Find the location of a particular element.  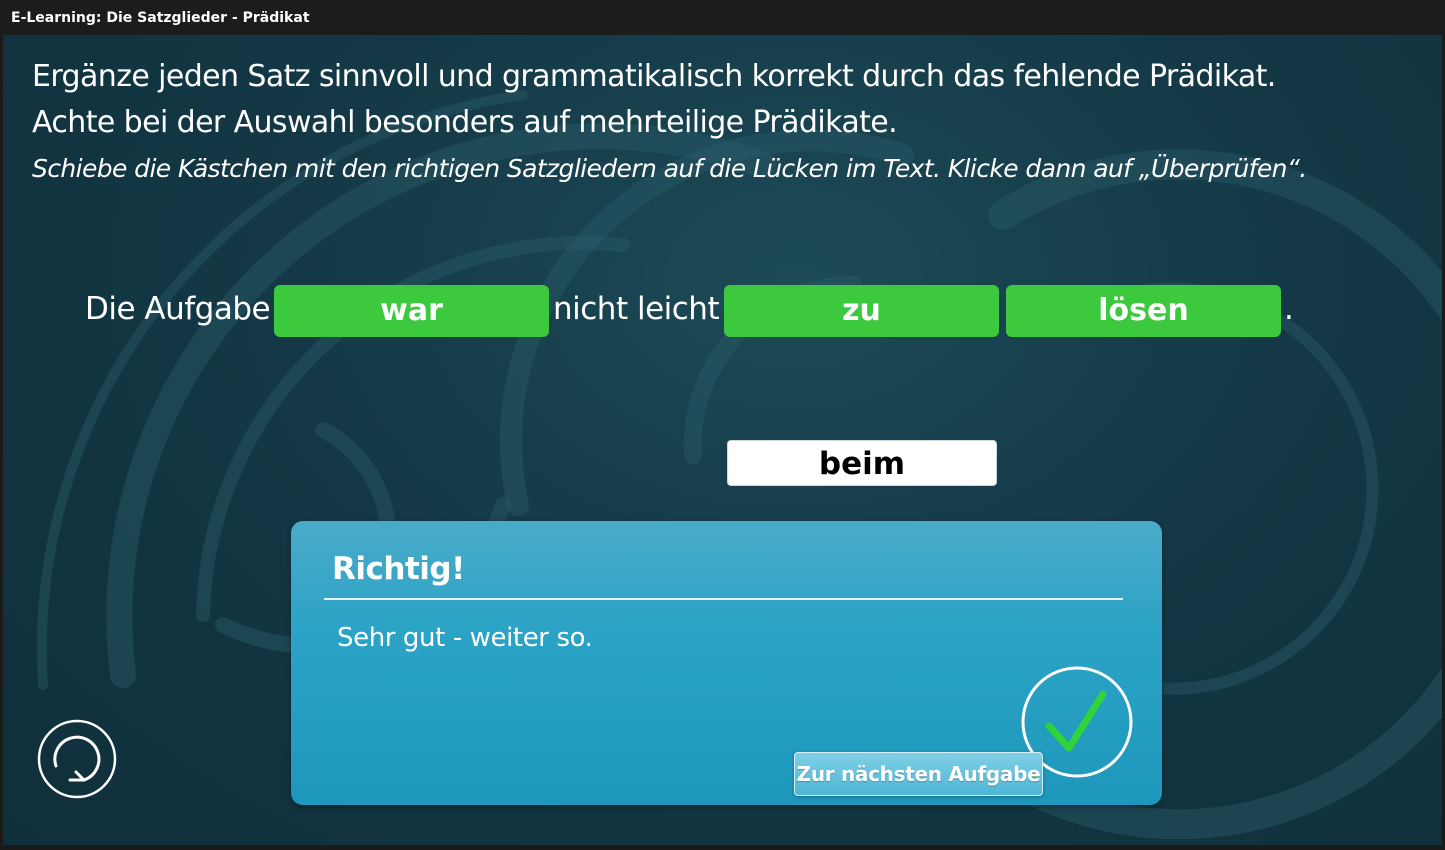

answer-slot-1: war is located at coordinates (411, 311).